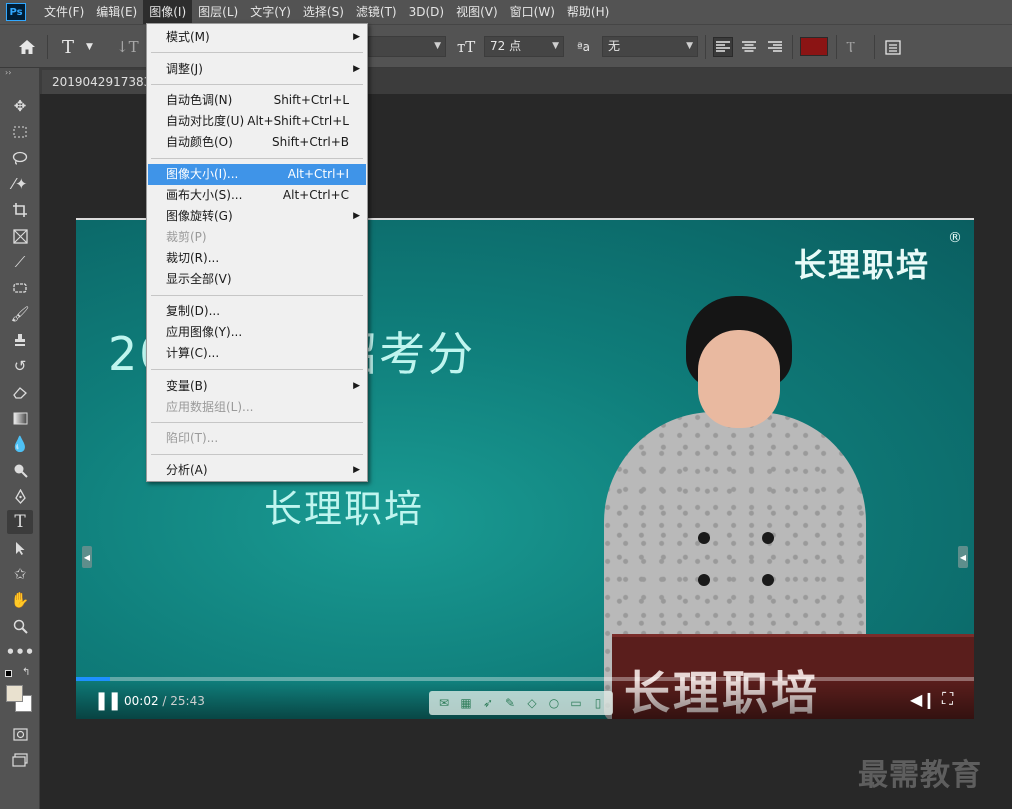 The width and height of the screenshot is (1012, 809). Describe the element at coordinates (257, 279) in the screenshot. I see `menu-item-reveal-all: 显示全部(V)` at that location.